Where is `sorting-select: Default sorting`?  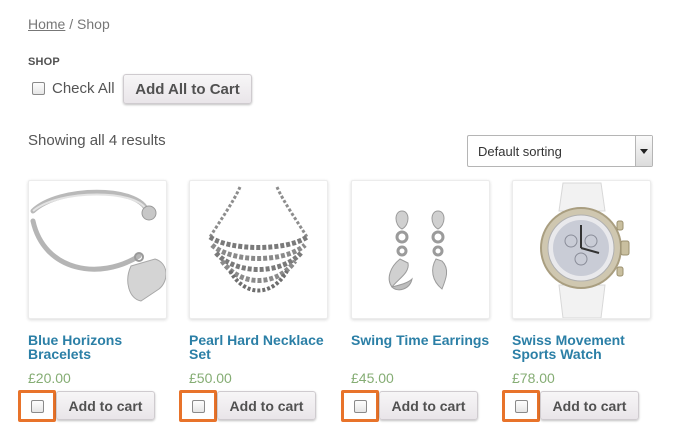
sorting-select: Default sorting is located at coordinates (560, 151).